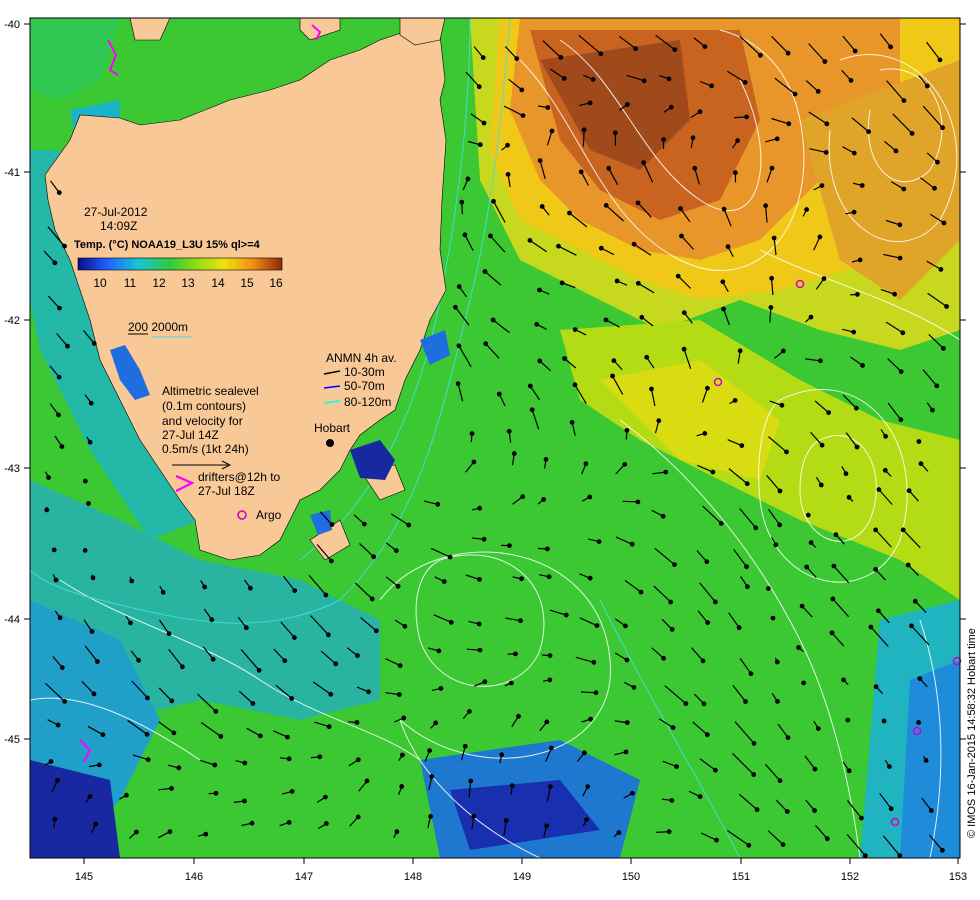 The image size is (980, 900). Describe the element at coordinates (210, 391) in the screenshot. I see `altimetry-line: Altimetric sealevel` at that location.